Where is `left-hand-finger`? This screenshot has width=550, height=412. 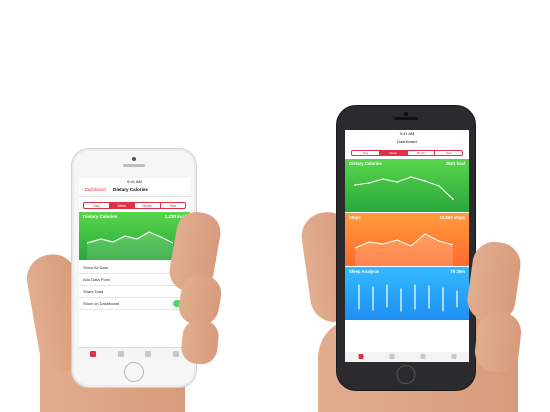
left-hand-finger is located at coordinates (200, 342).